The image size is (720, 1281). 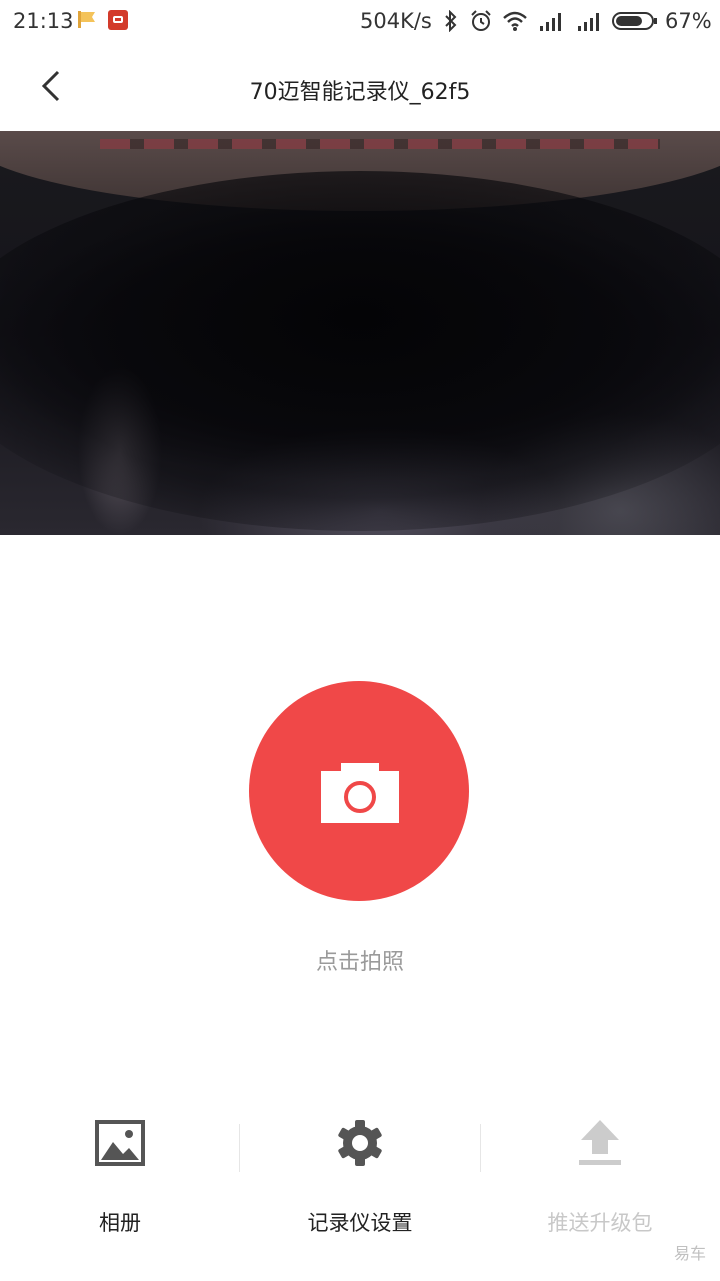 I want to click on header: 70迈智能记录仪_62f5, so click(x=360, y=88).